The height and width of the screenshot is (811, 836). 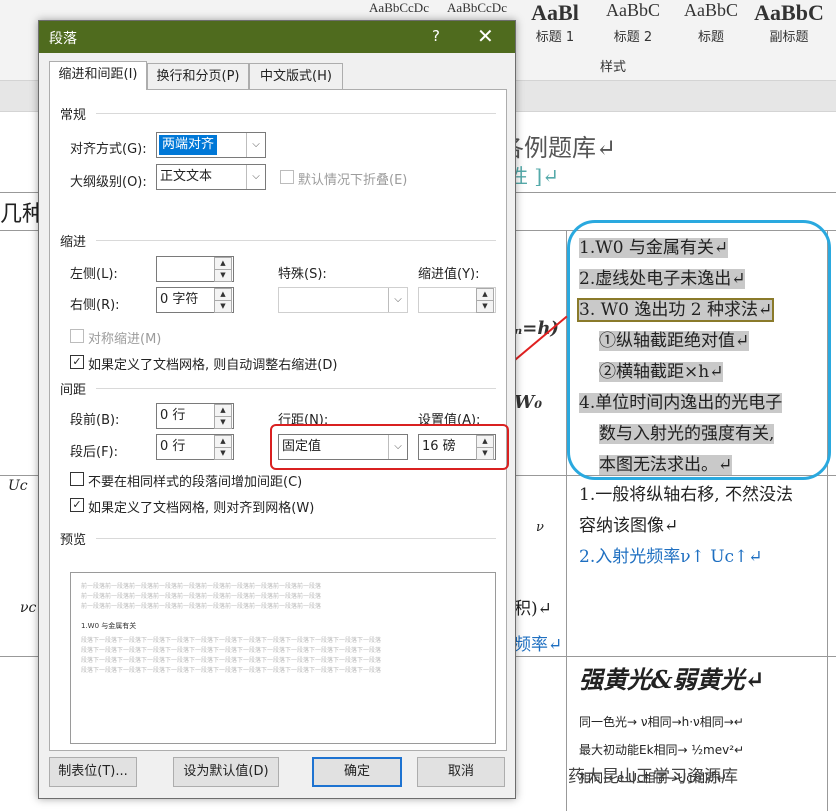 What do you see at coordinates (94, 274) in the screenshot?
I see `left-indent-label: 左侧(L):` at bounding box center [94, 274].